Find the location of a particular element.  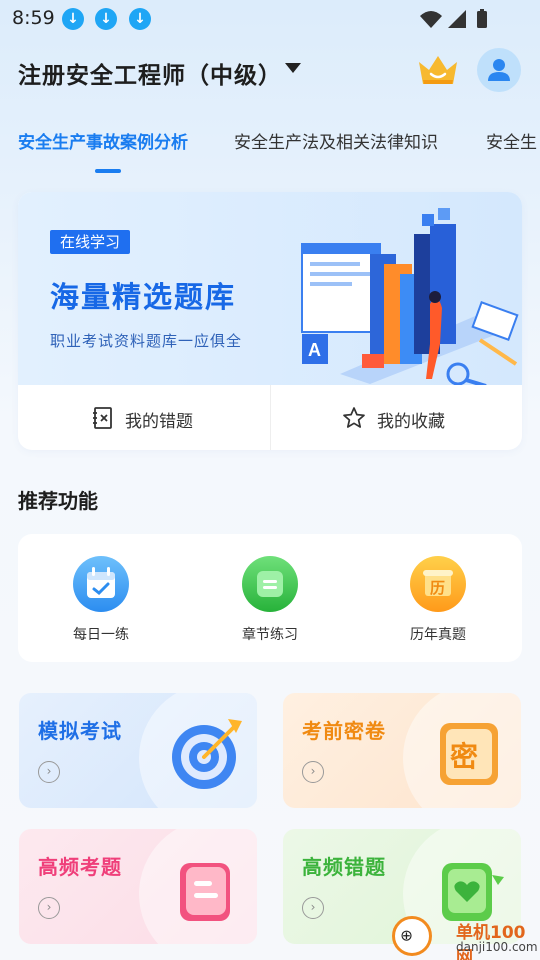

active-tab-indicator is located at coordinates (108, 171).